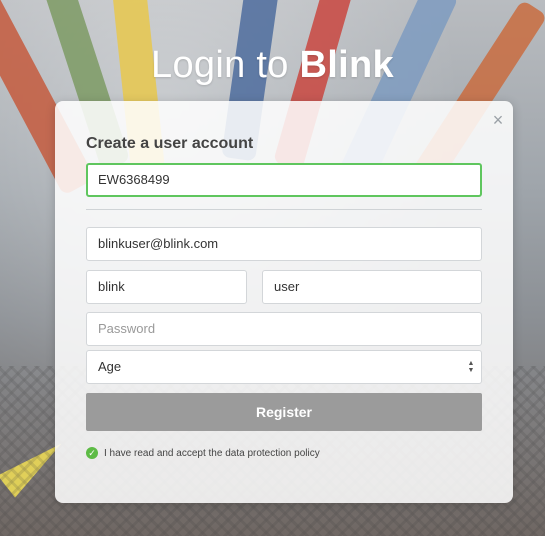 Image resolution: width=545 pixels, height=536 pixels. What do you see at coordinates (92, 453) in the screenshot?
I see `checkmark-icon: ✓` at bounding box center [92, 453].